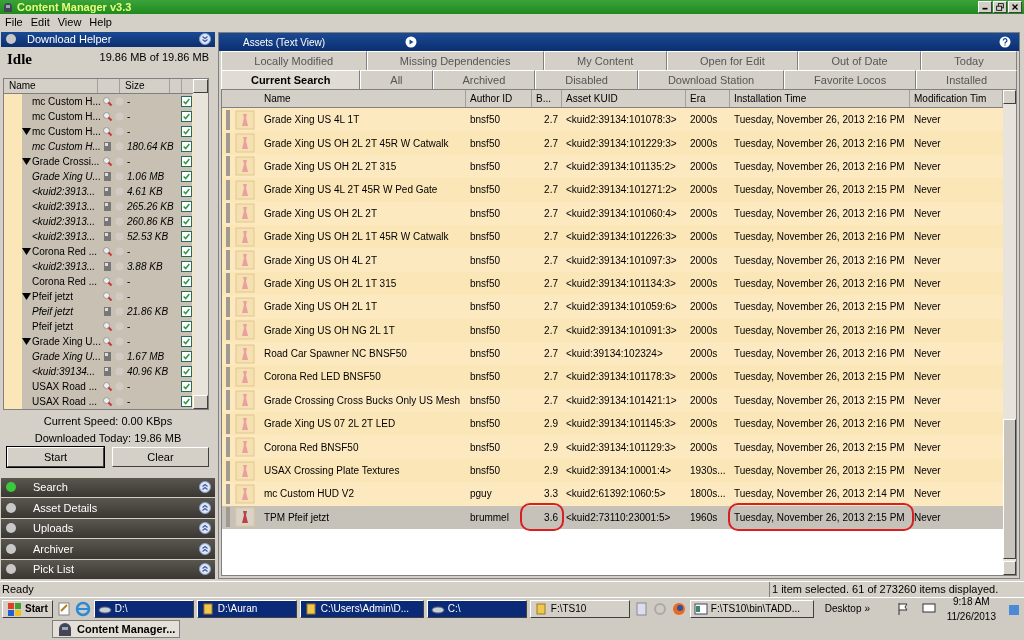 The width and height of the screenshot is (1024, 640). Describe the element at coordinates (411, 42) in the screenshot. I see `play-icon` at that location.